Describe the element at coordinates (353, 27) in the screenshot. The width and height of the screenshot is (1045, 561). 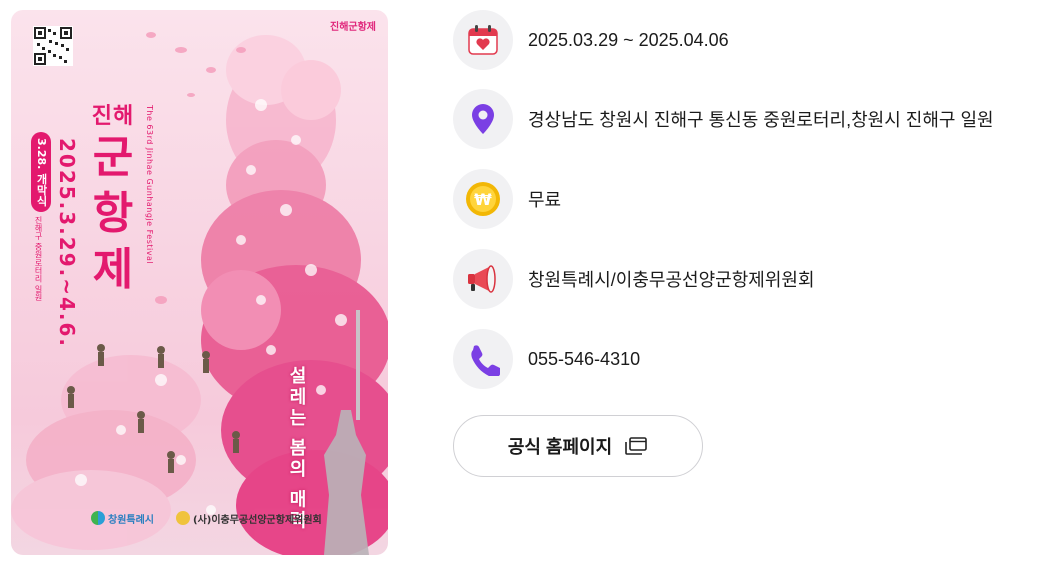
I see `poster-top-logo: 진해군항제` at that location.